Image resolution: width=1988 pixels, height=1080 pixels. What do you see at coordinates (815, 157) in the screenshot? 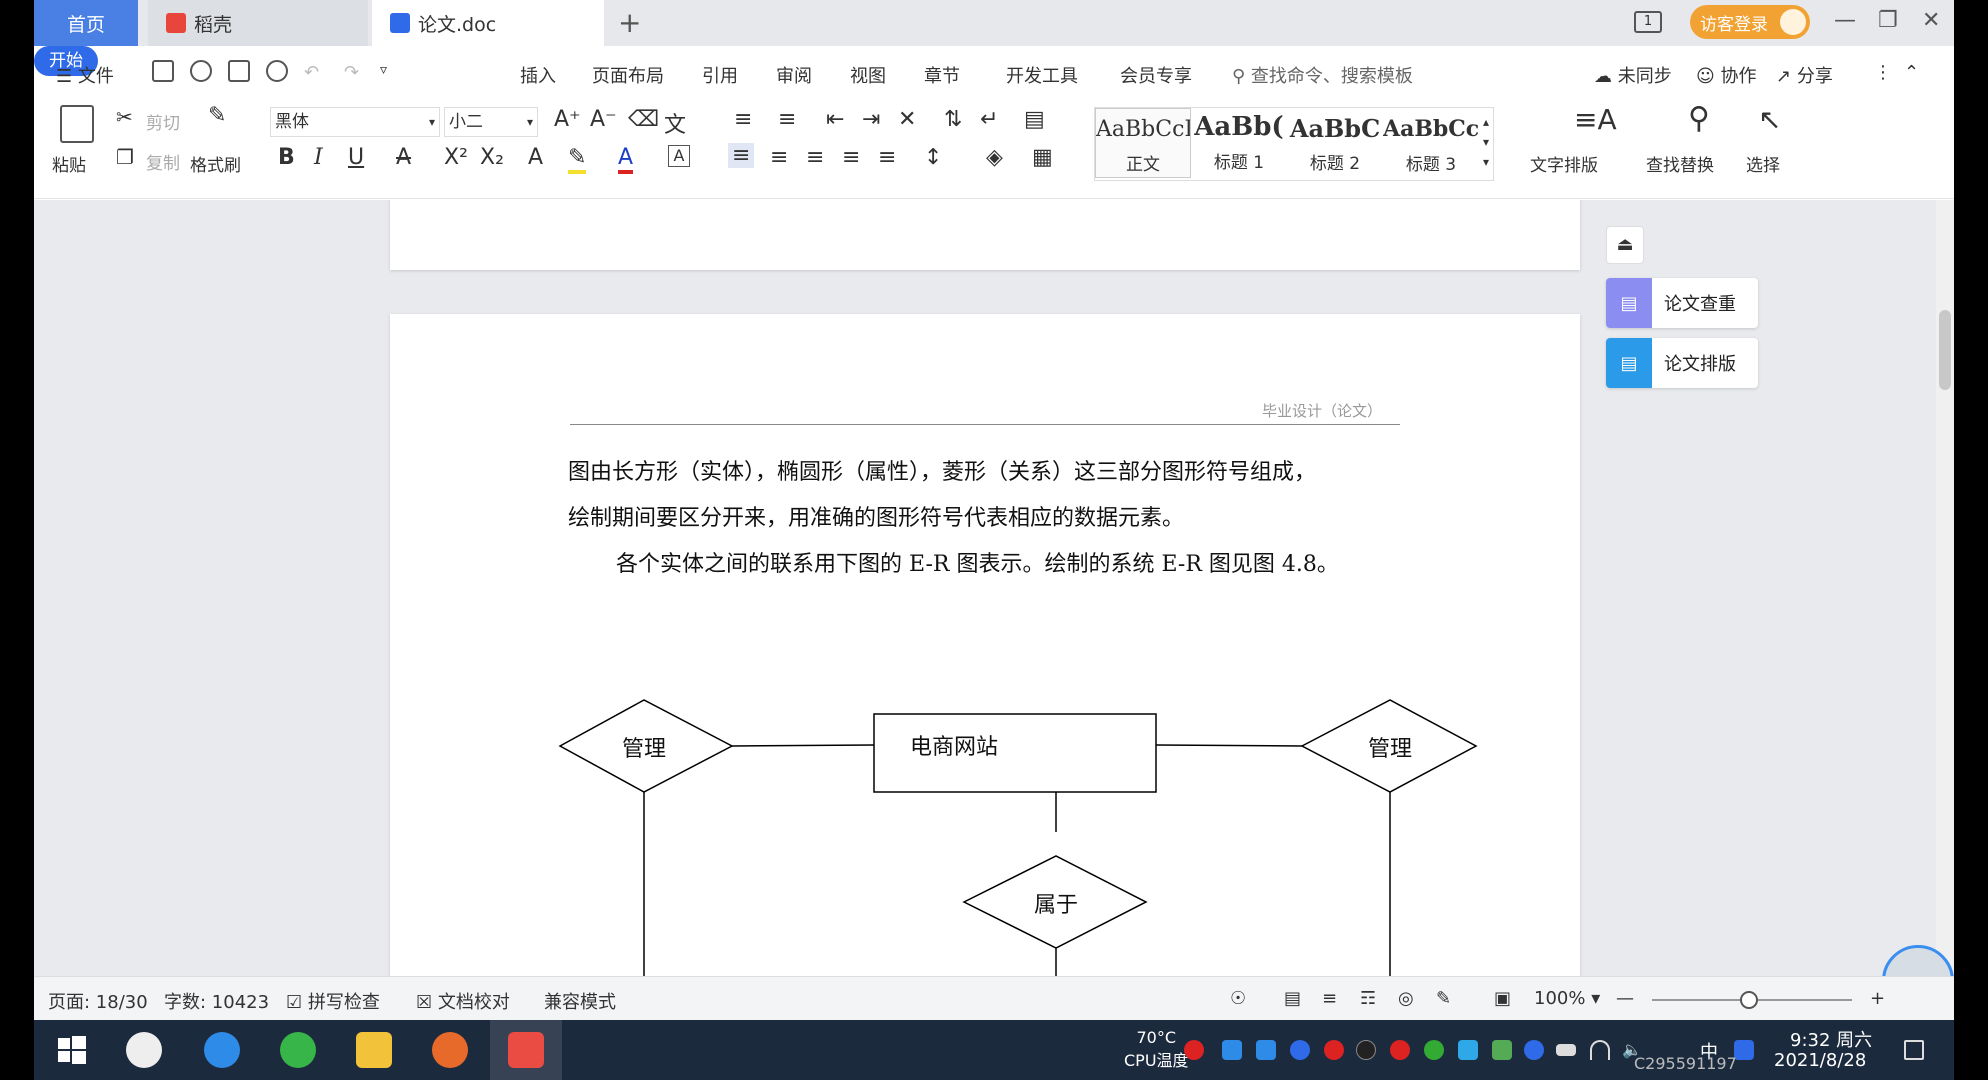
I see `align-right-icon: ≡` at bounding box center [815, 157].